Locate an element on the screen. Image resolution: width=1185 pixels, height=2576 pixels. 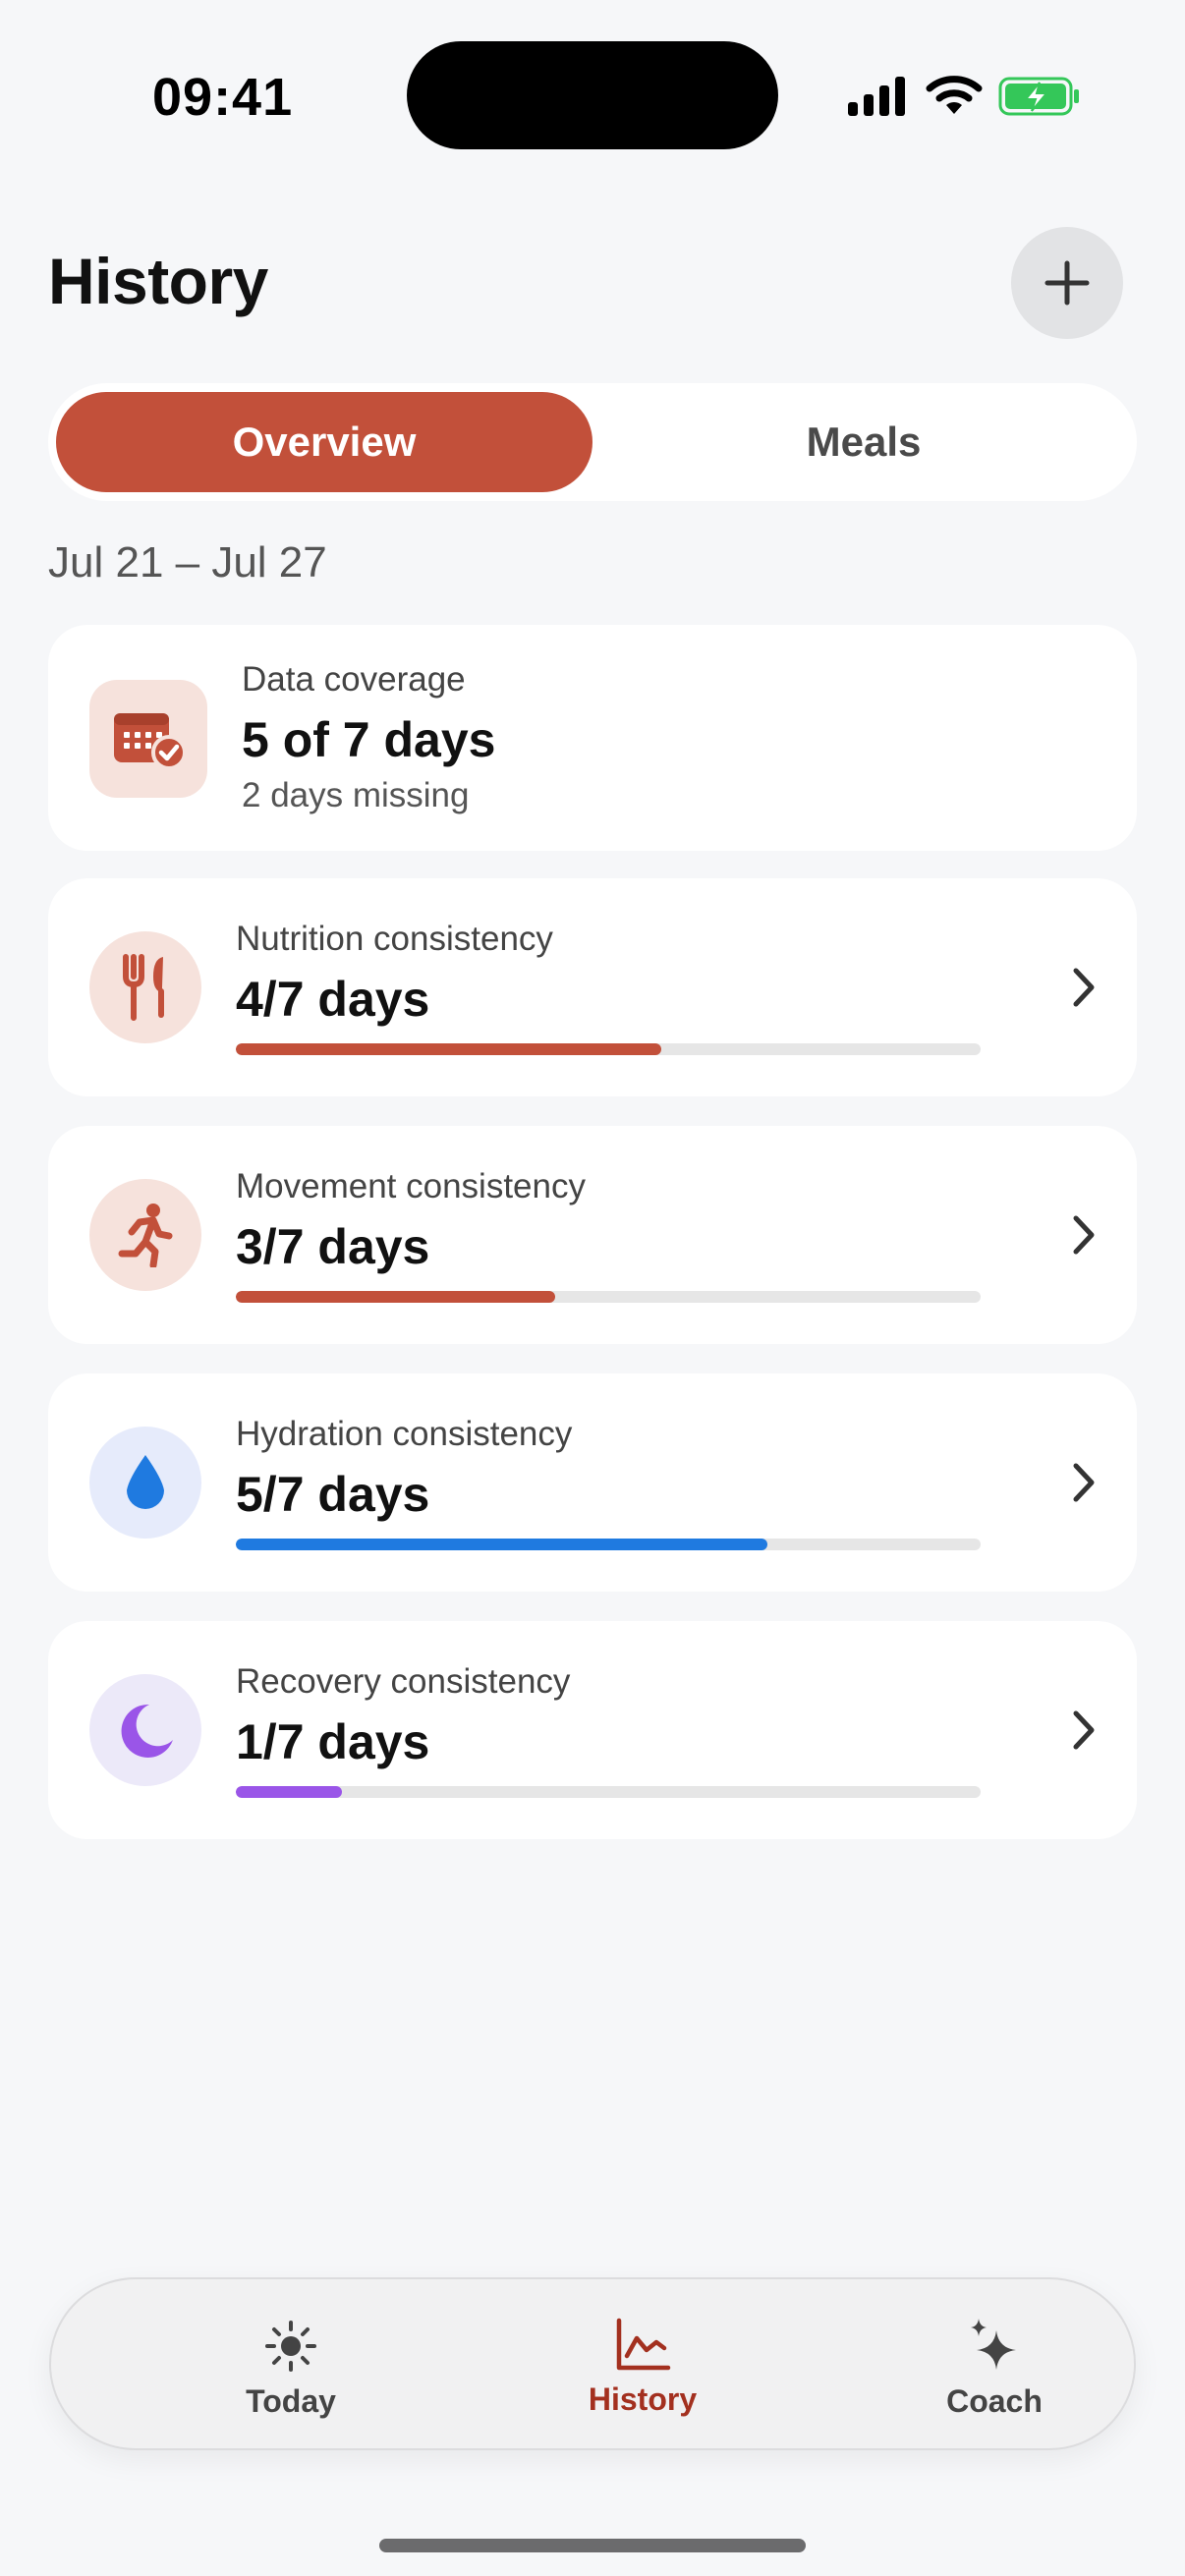
status-bar: 09:41 is located at coordinates (592, 98).